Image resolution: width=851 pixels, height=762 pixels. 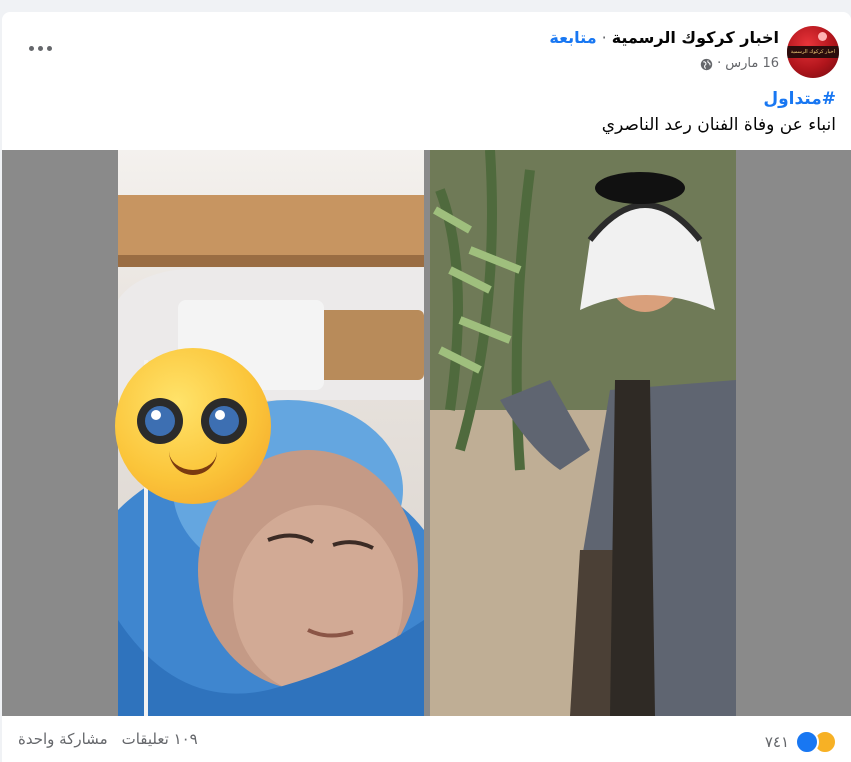 I want to click on shares-count-link: مشاركة واحدة, so click(x=63, y=739).